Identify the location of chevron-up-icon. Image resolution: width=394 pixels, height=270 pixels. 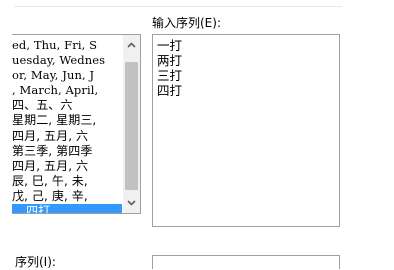
(131, 44).